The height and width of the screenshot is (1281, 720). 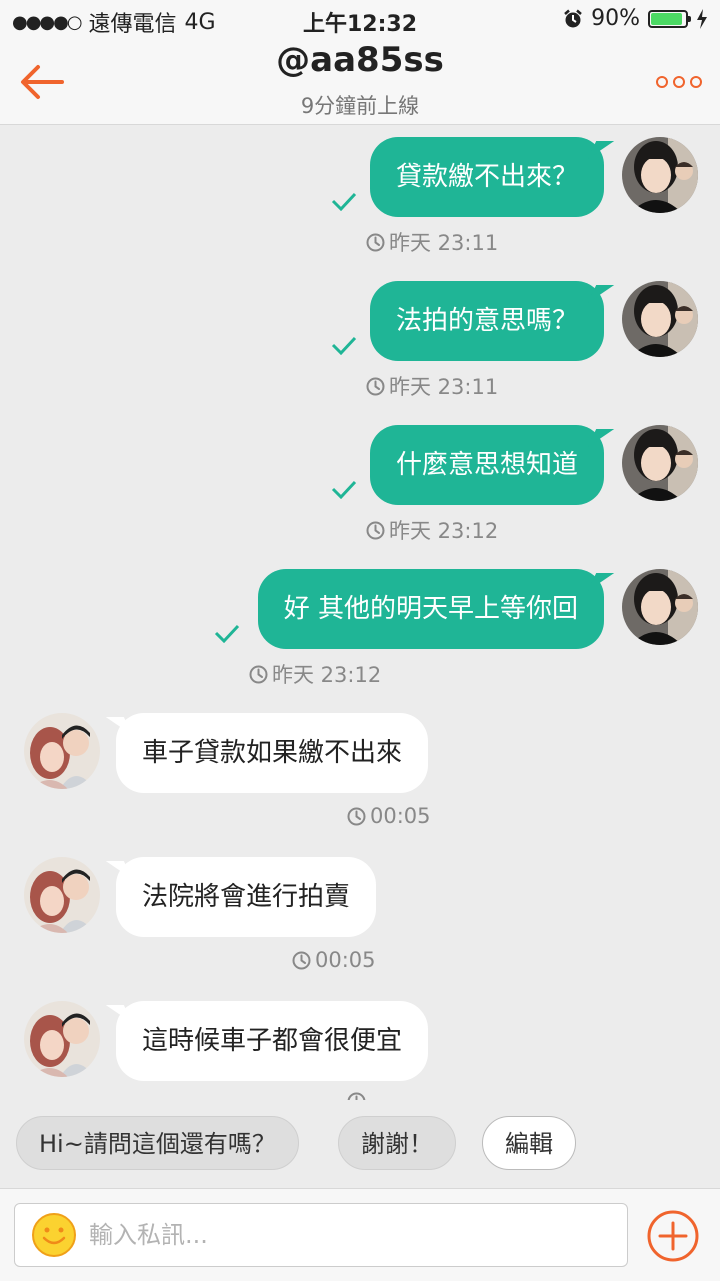 What do you see at coordinates (529, 1143) in the screenshot?
I see `edit-quick-replies-button: 編輯` at bounding box center [529, 1143].